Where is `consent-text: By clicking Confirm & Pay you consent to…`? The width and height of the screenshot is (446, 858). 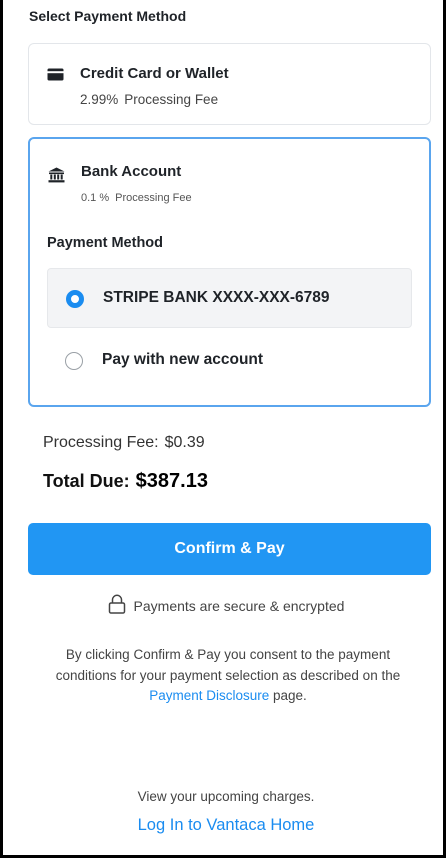 consent-text: By clicking Confirm & Pay you consent to… is located at coordinates (228, 676).